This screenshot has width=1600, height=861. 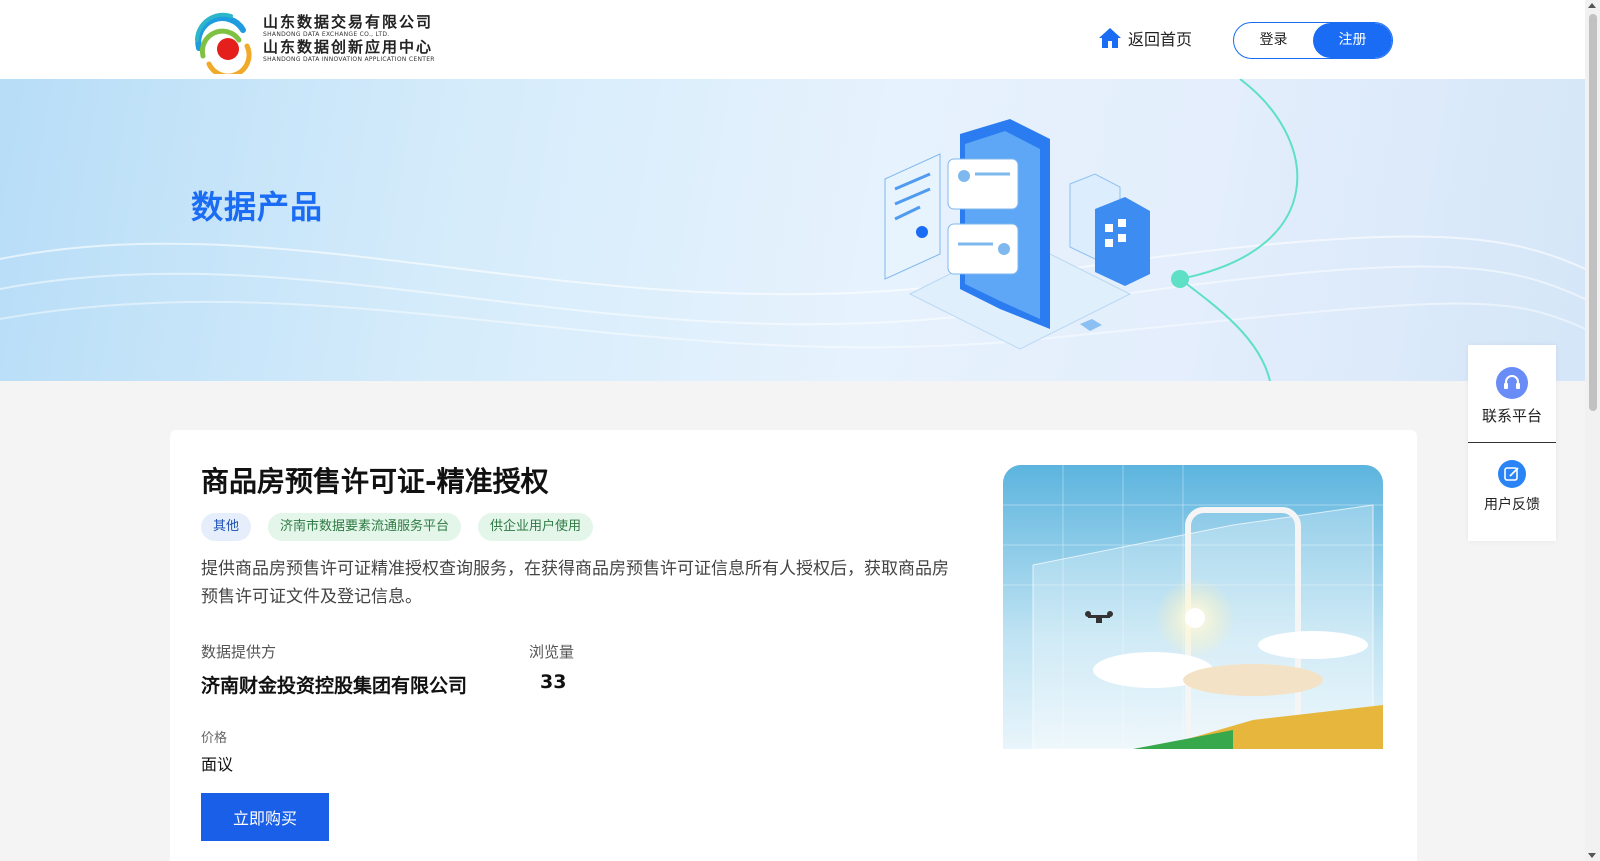 What do you see at coordinates (1512, 474) in the screenshot?
I see `edit-icon` at bounding box center [1512, 474].